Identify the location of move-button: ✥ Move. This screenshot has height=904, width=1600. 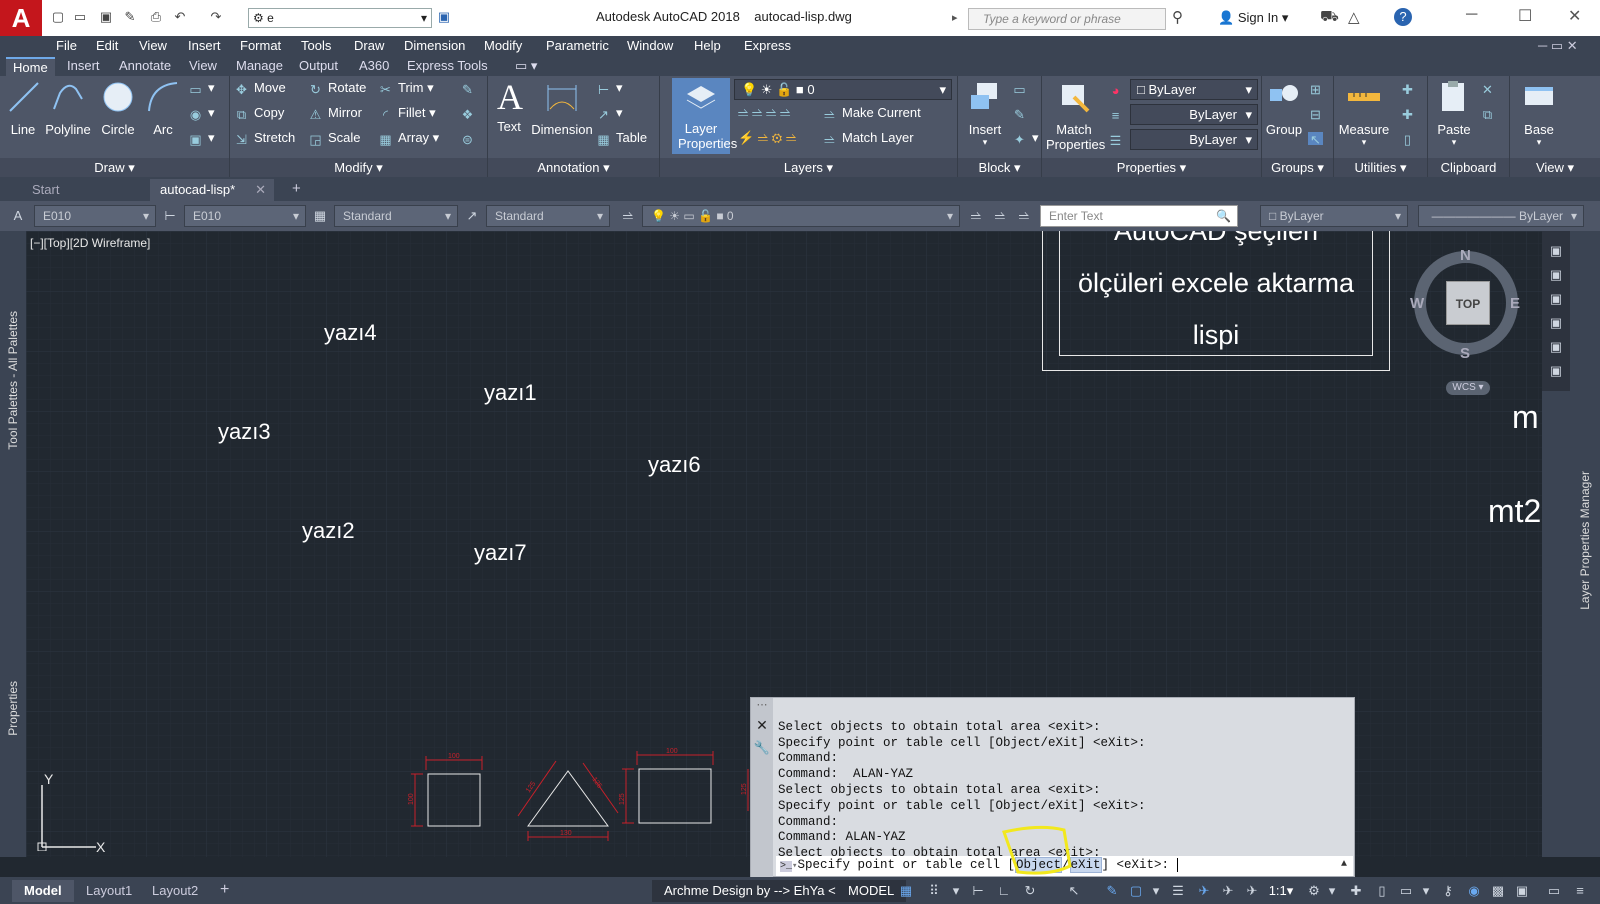
(260, 88).